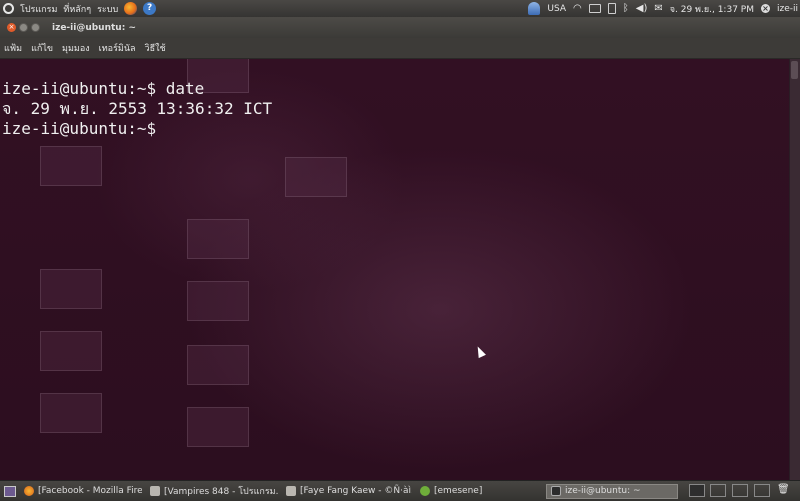  What do you see at coordinates (13, 48) in the screenshot?
I see `menu-file: แฟ้ม` at bounding box center [13, 48].